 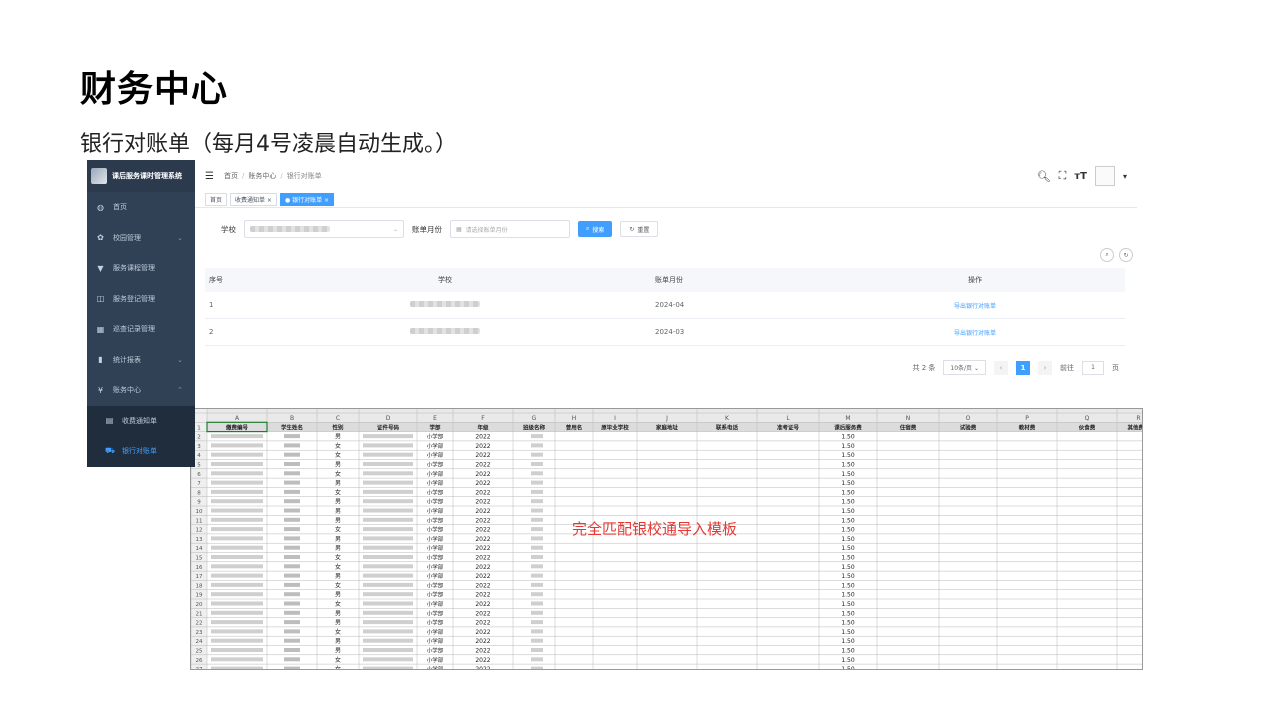 What do you see at coordinates (1087, 427) in the screenshot?
I see `sheet-header-cell: 伙食费` at bounding box center [1087, 427].